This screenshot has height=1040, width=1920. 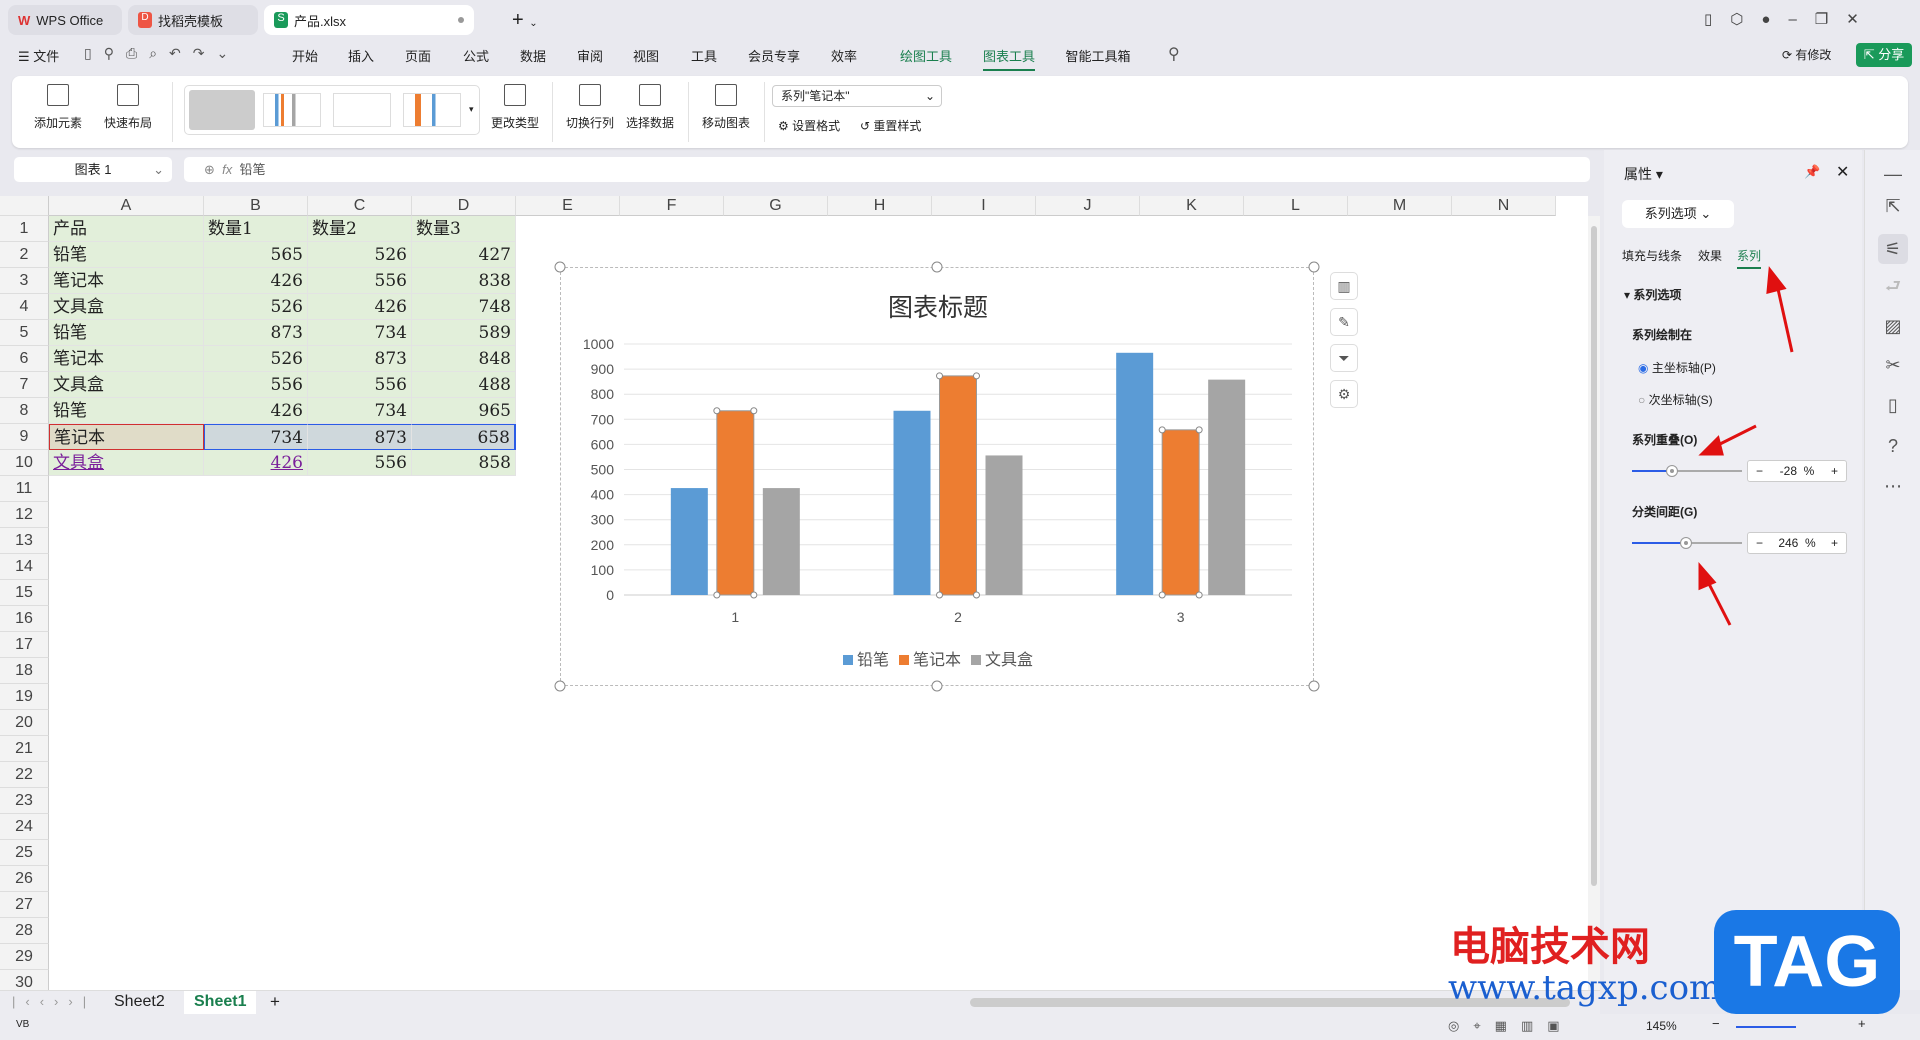 What do you see at coordinates (227, 169) in the screenshot?
I see `fx-icon: fx` at bounding box center [227, 169].